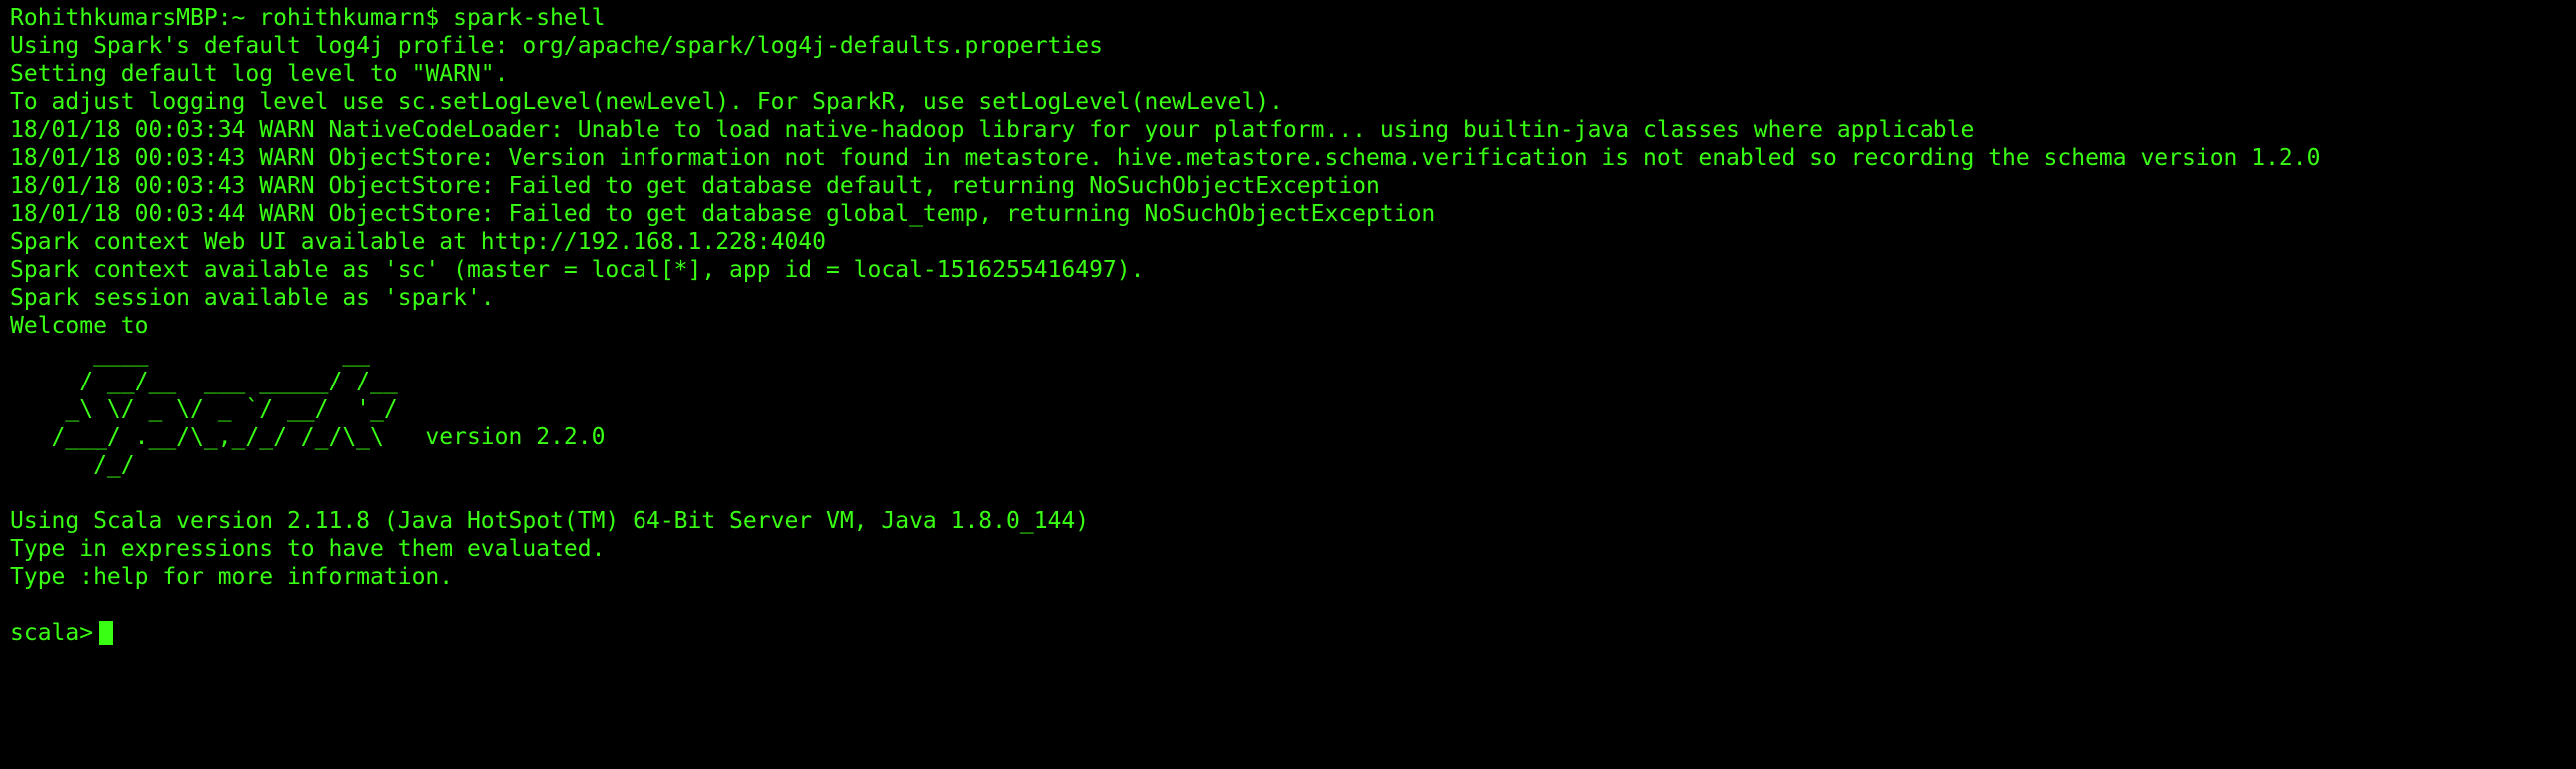 Image resolution: width=2576 pixels, height=769 pixels. Describe the element at coordinates (79, 326) in the screenshot. I see `welcome-line: Welcome to` at that location.